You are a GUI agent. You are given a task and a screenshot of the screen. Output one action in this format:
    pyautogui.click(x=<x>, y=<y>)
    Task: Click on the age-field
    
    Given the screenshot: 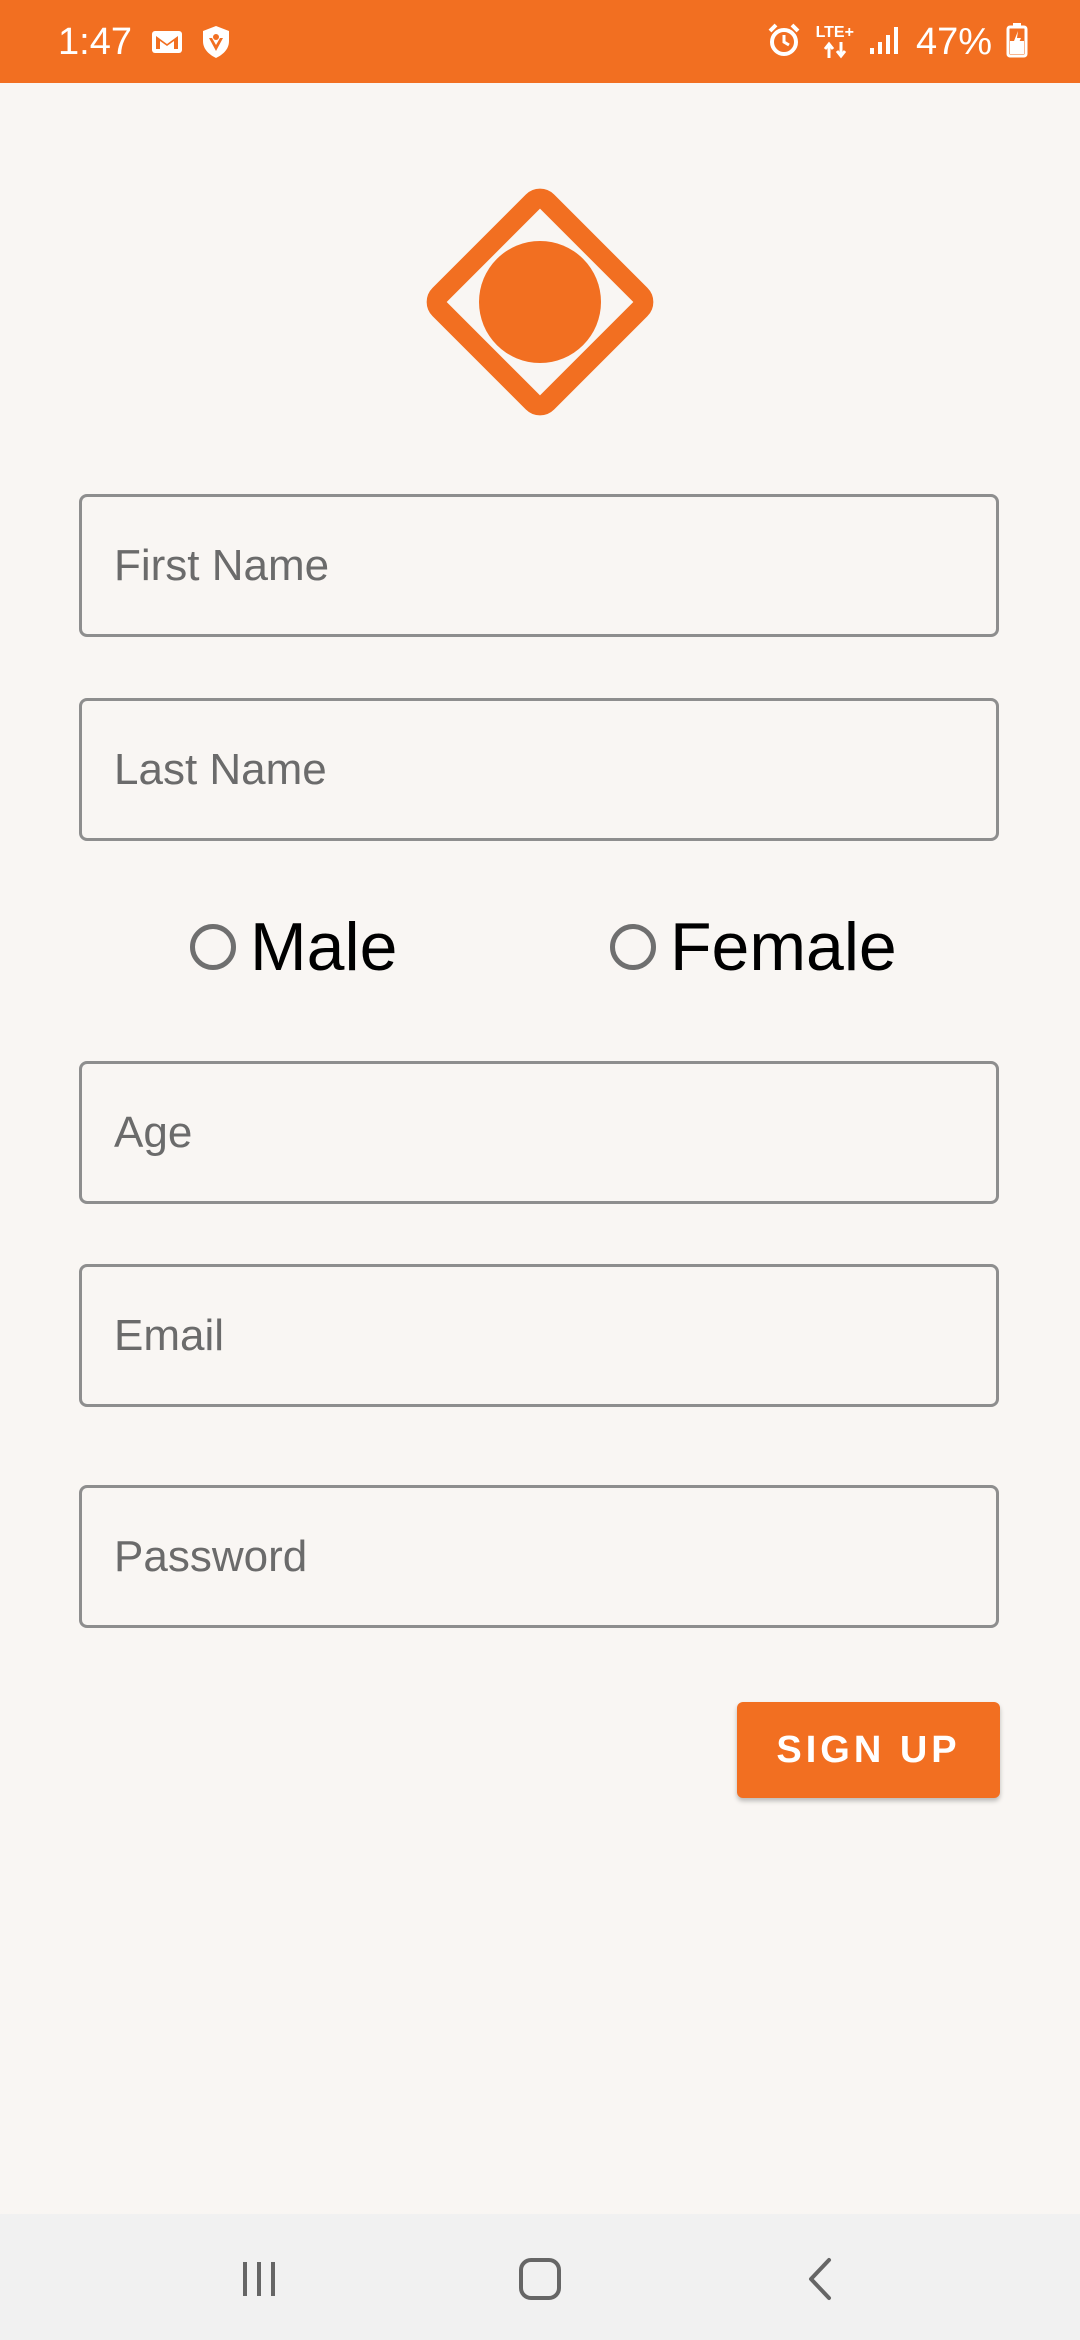 What is the action you would take?
    pyautogui.click(x=539, y=1132)
    